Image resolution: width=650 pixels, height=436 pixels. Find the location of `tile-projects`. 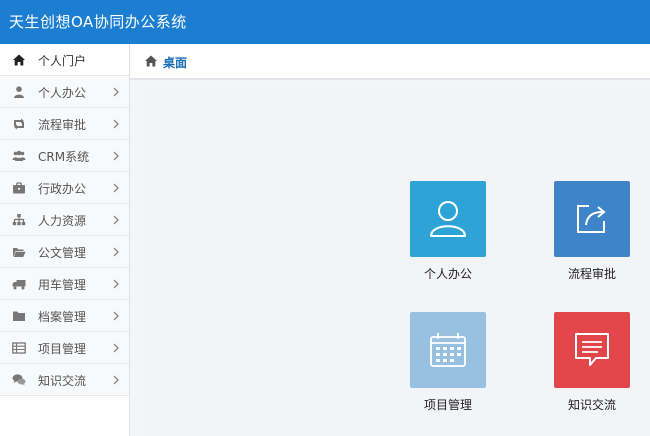

tile-projects is located at coordinates (448, 350).